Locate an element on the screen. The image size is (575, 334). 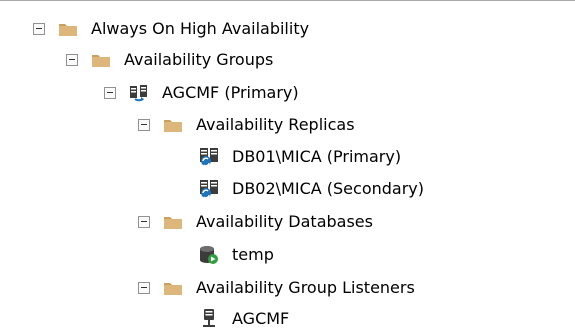
tree-node-always-on: Always On High Availability is located at coordinates (172, 29).